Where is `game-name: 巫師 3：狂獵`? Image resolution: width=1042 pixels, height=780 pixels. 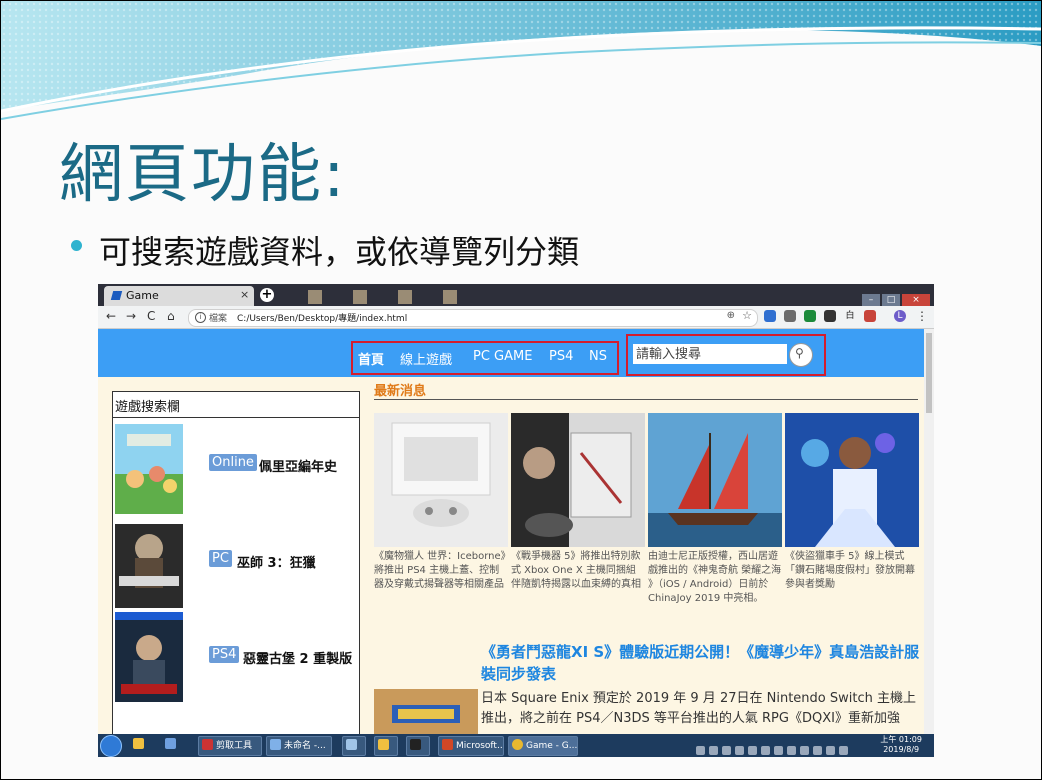
game-name: 巫師 3：狂獵 is located at coordinates (276, 563).